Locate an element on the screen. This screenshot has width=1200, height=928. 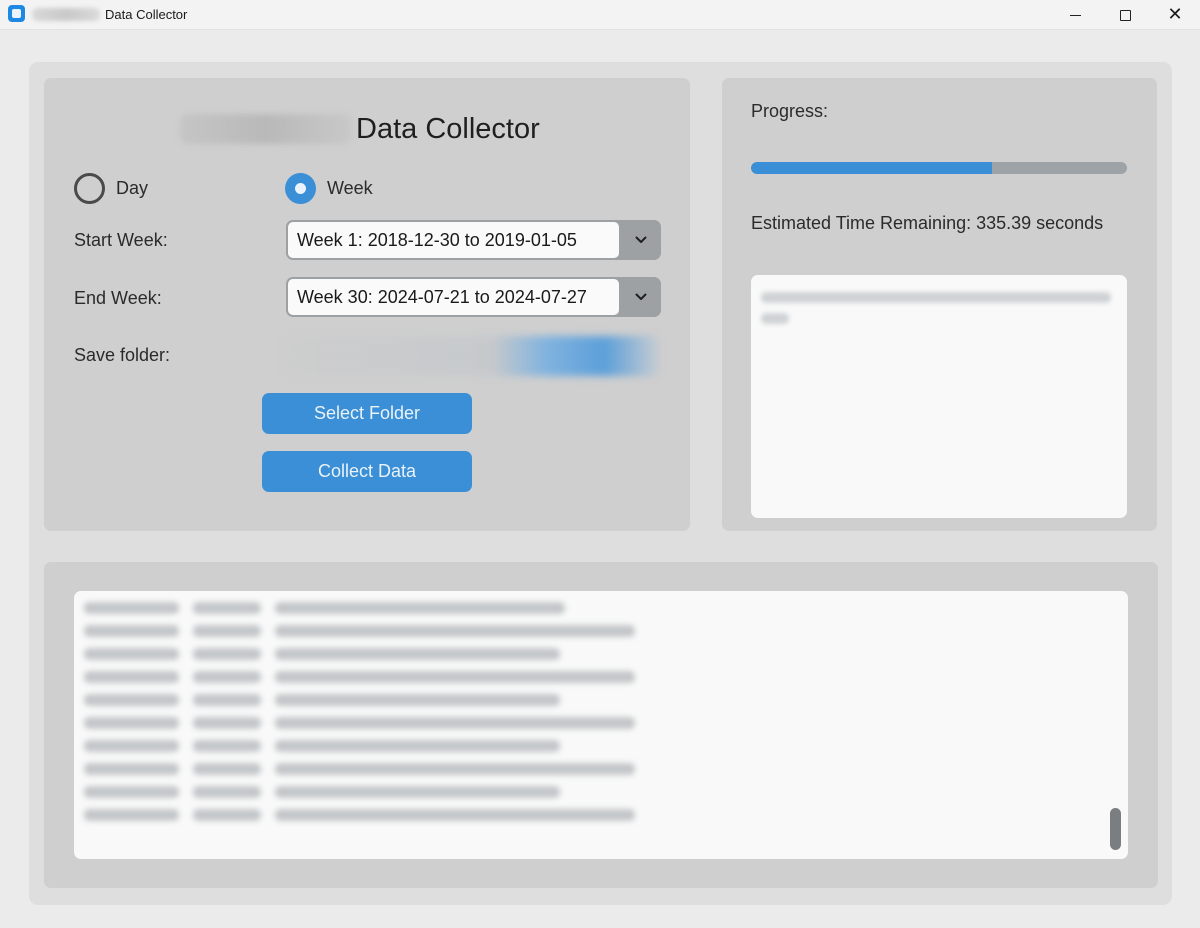
log-scrollbar-thumb is located at coordinates (1115, 829).